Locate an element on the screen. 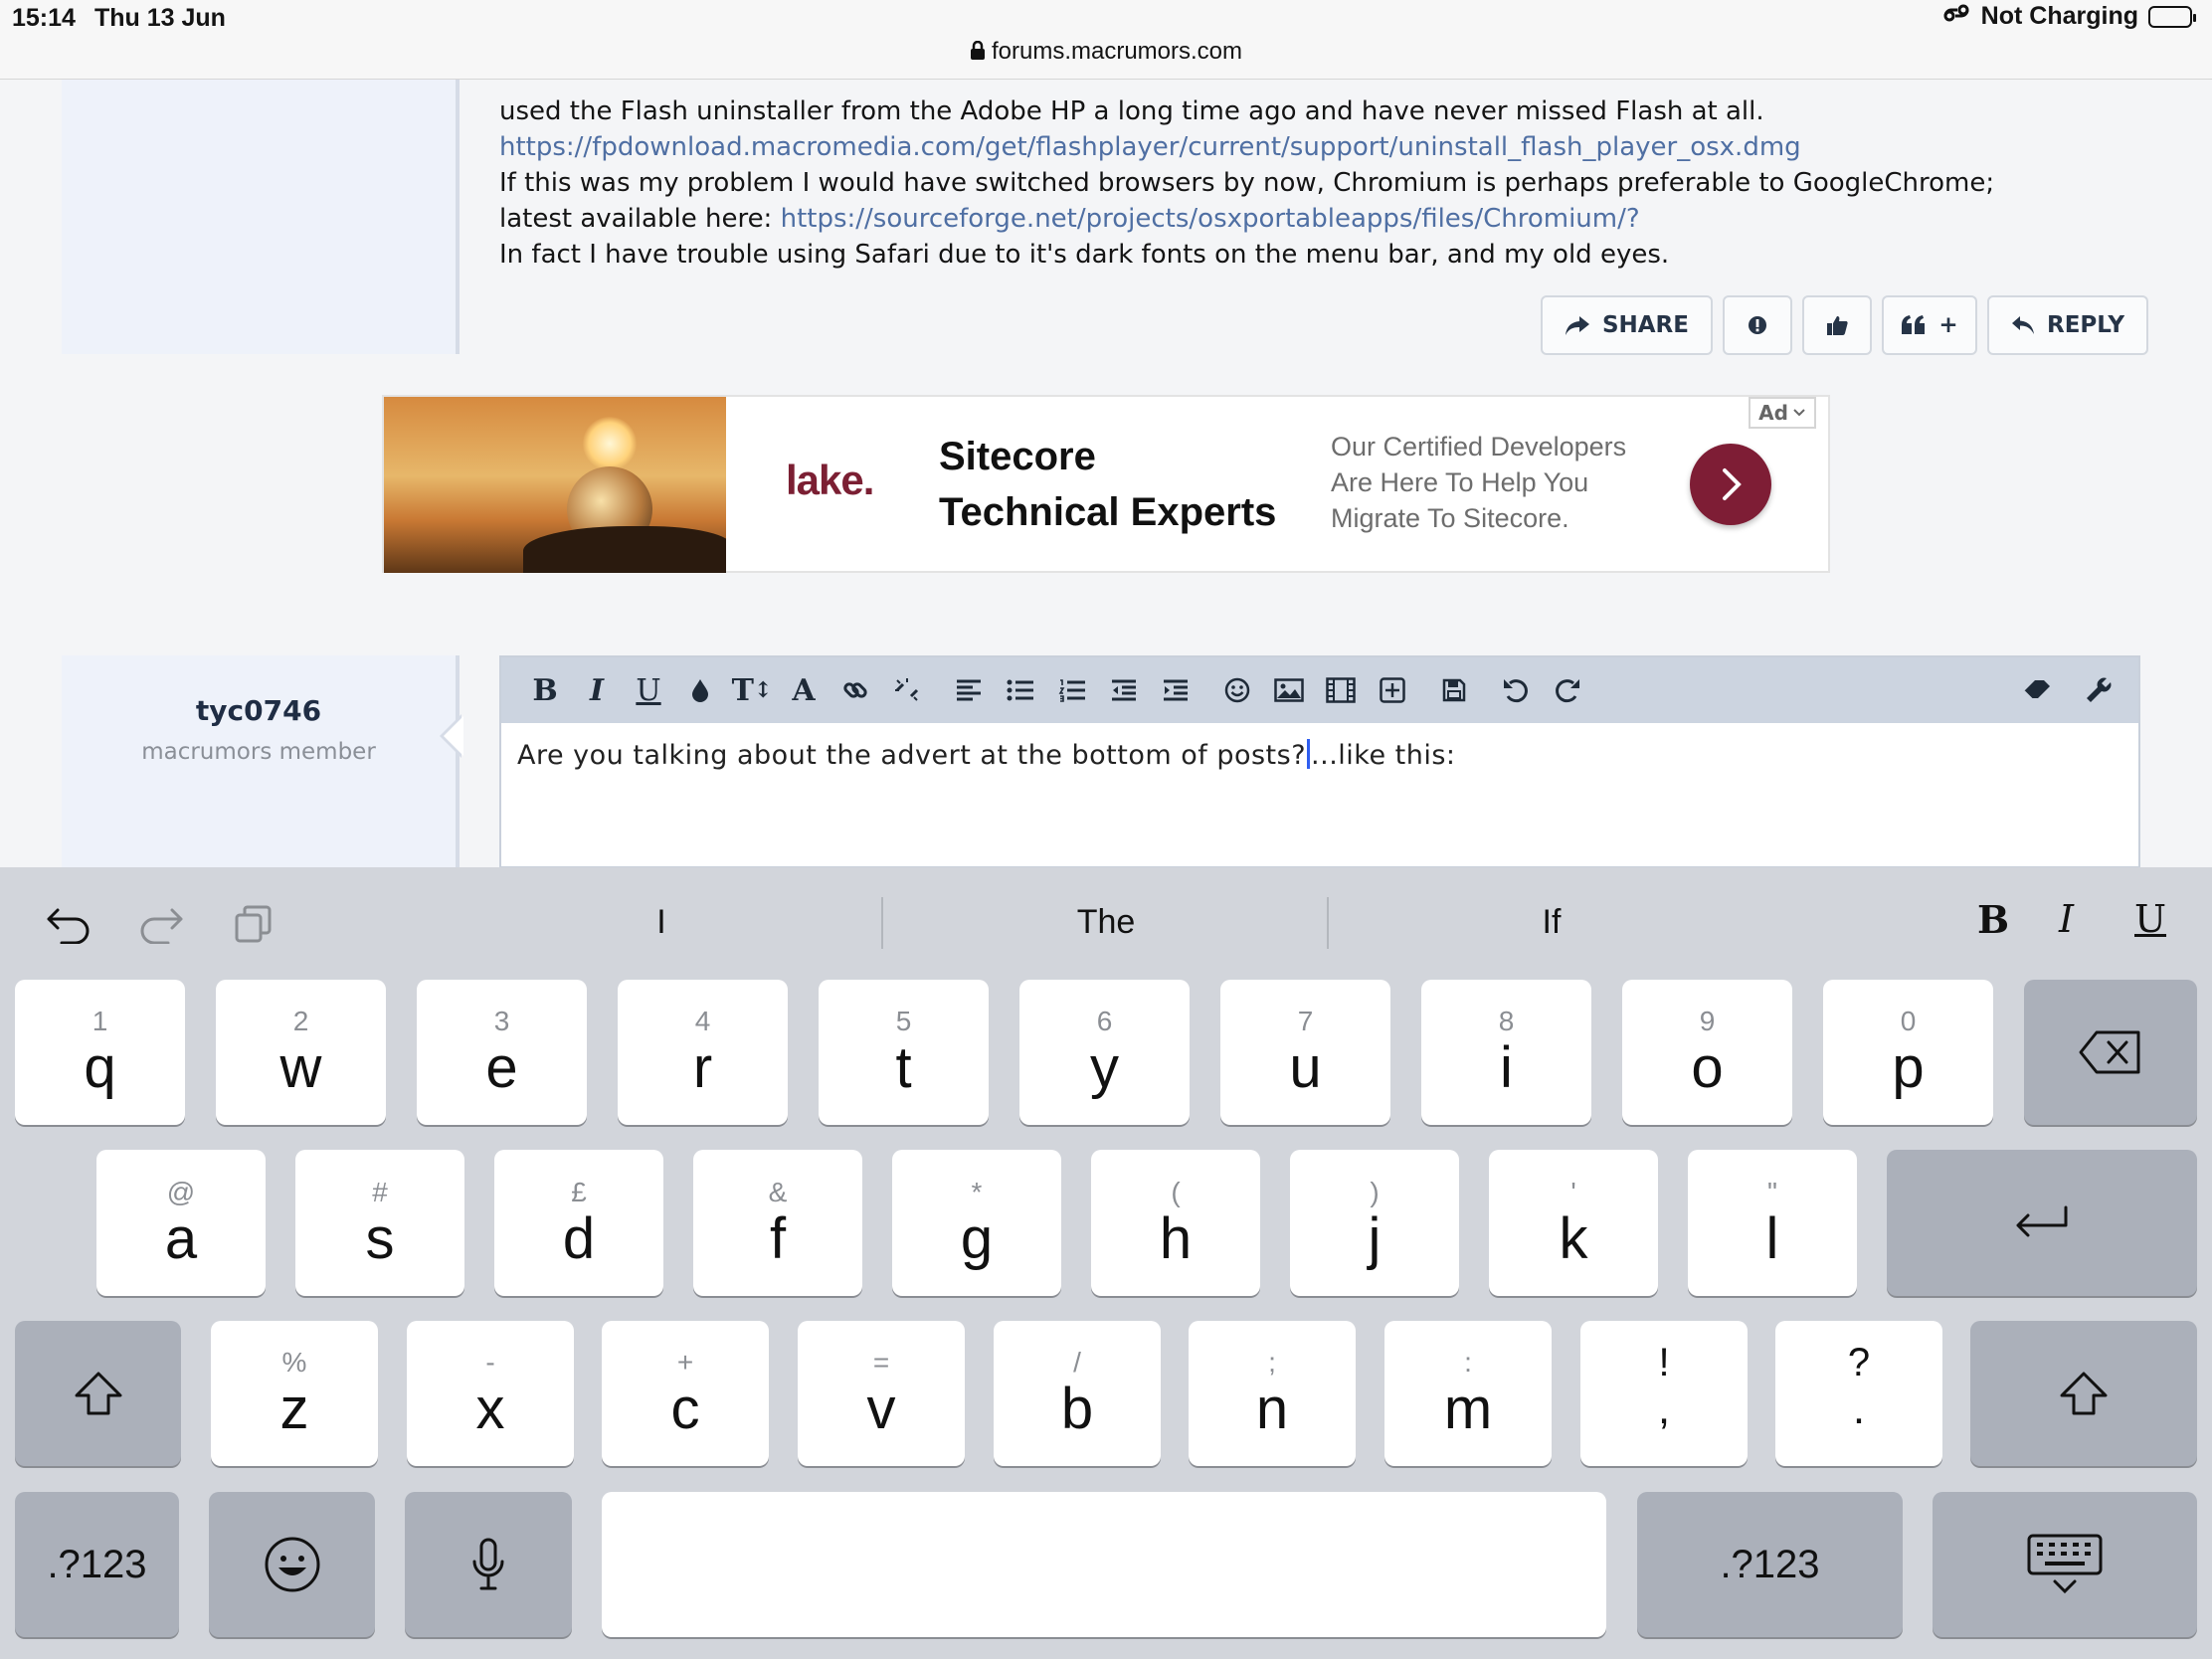  plus-square-icon is located at coordinates (1392, 690).